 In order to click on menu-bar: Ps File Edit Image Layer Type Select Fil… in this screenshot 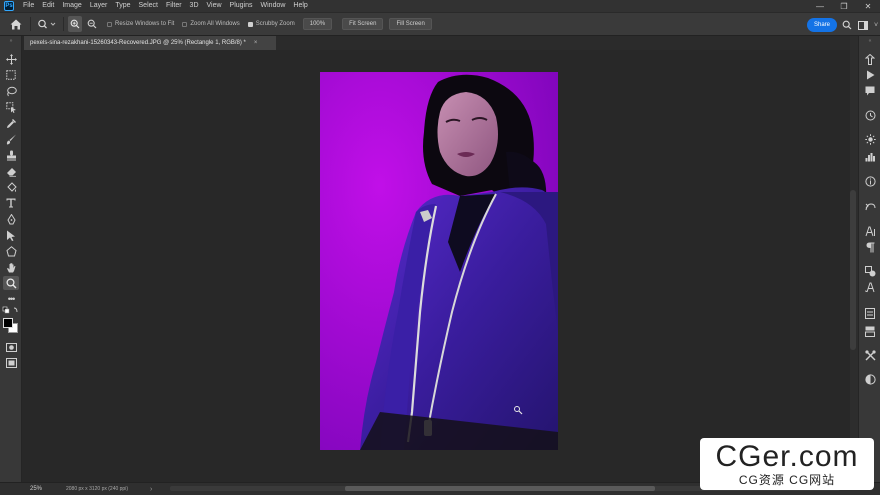, I will do `click(440, 6)`.